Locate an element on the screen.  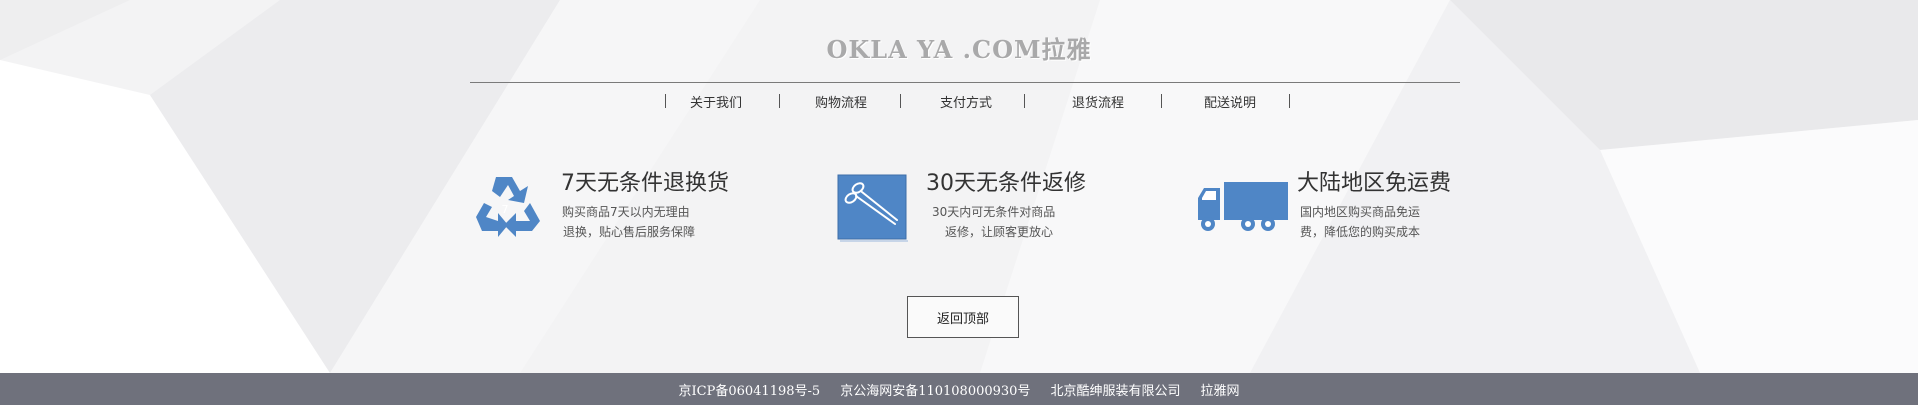
footer-nav: 关于我们 购物流程 支付方式 退货流程 配送说明 is located at coordinates (959, 101).